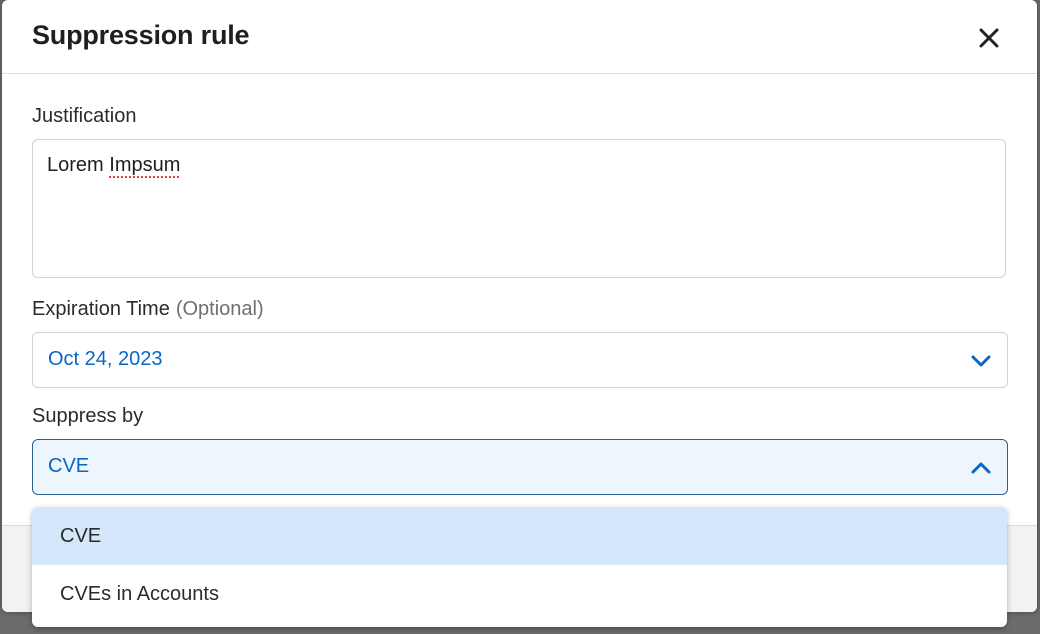 The height and width of the screenshot is (634, 1040). Describe the element at coordinates (519, 536) in the screenshot. I see `option-cve: CVE` at that location.